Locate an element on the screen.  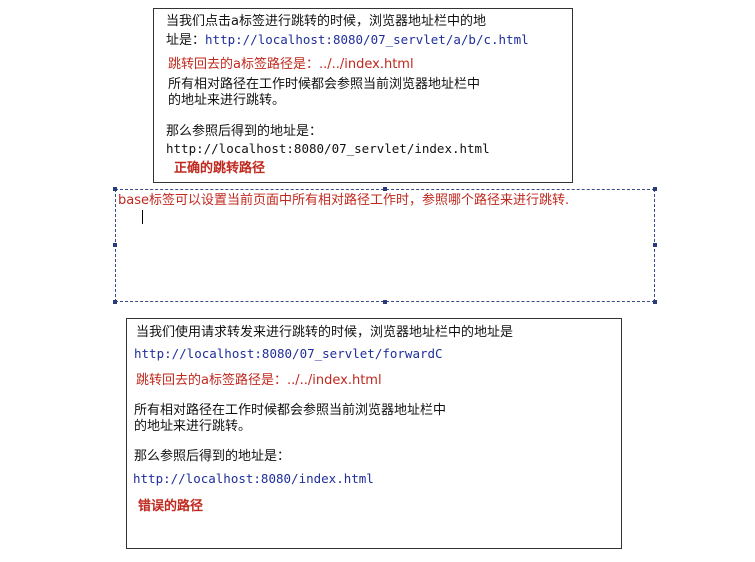
top-box-result-label: 那么参照后得到的地址是： is located at coordinates (244, 131).